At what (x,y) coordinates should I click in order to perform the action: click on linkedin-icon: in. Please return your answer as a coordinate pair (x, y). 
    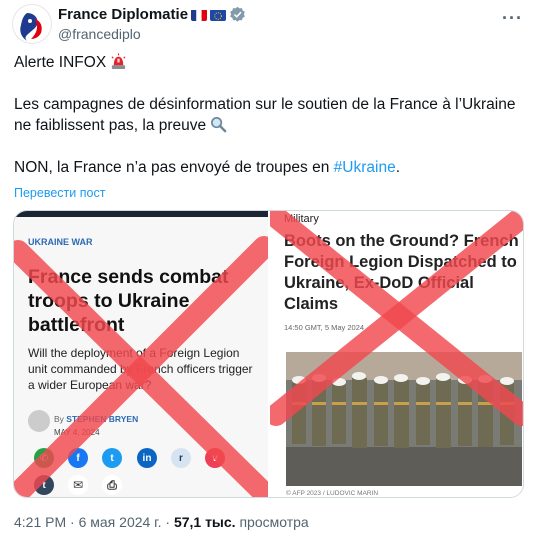
    Looking at the image, I should click on (147, 458).